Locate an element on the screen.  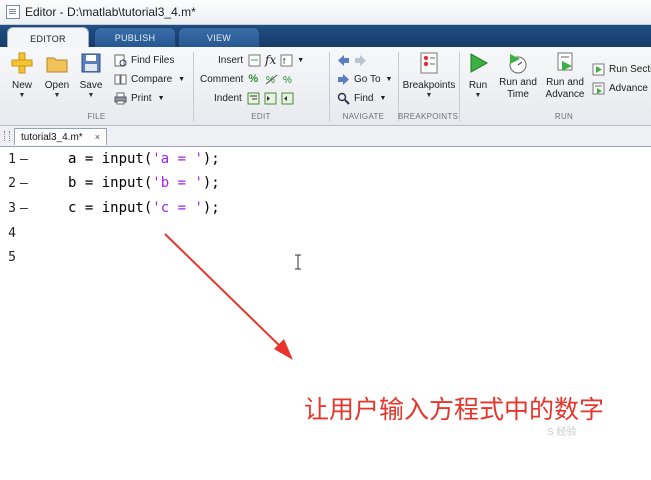
advance-icon is located at coordinates (598, 88).